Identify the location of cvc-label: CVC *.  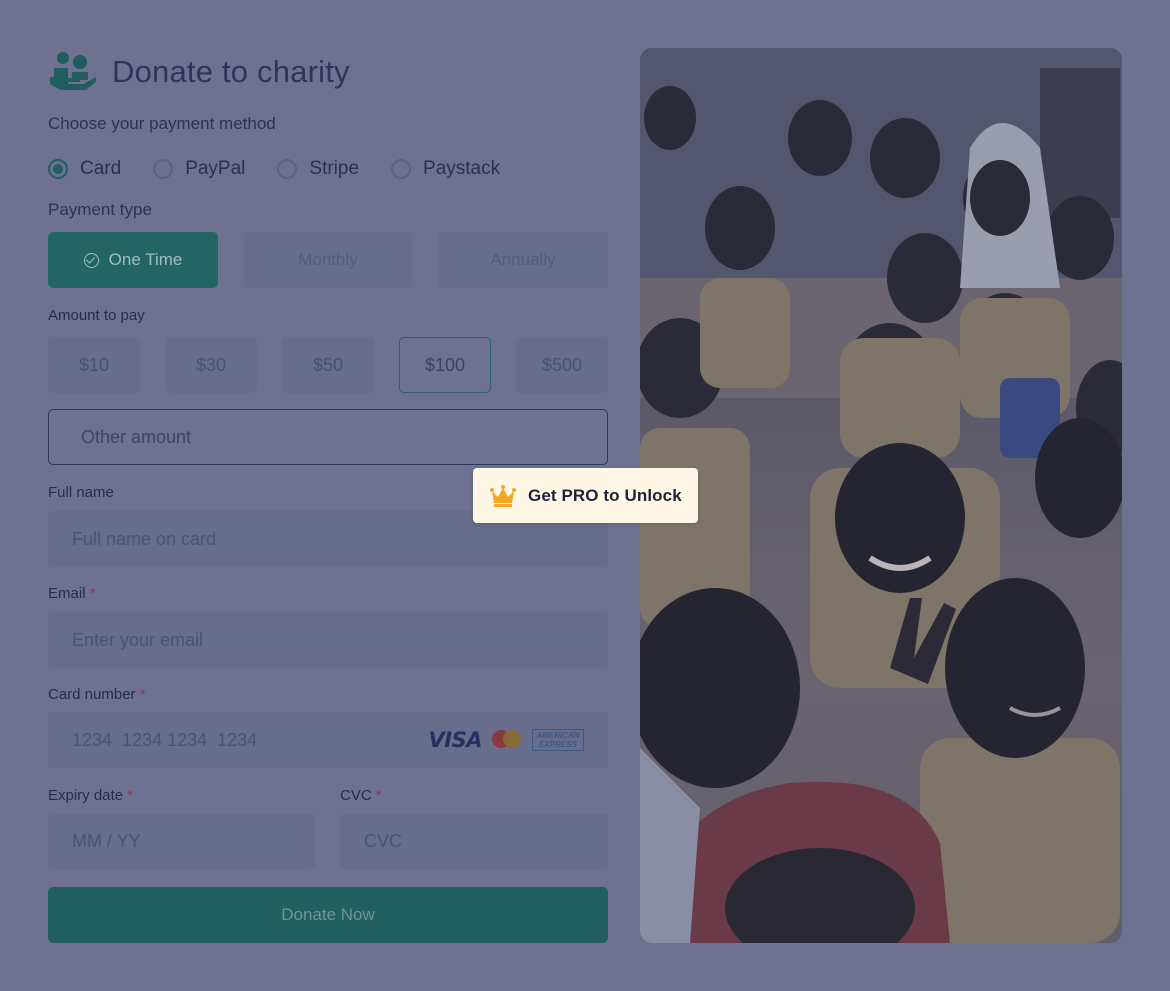
(361, 795).